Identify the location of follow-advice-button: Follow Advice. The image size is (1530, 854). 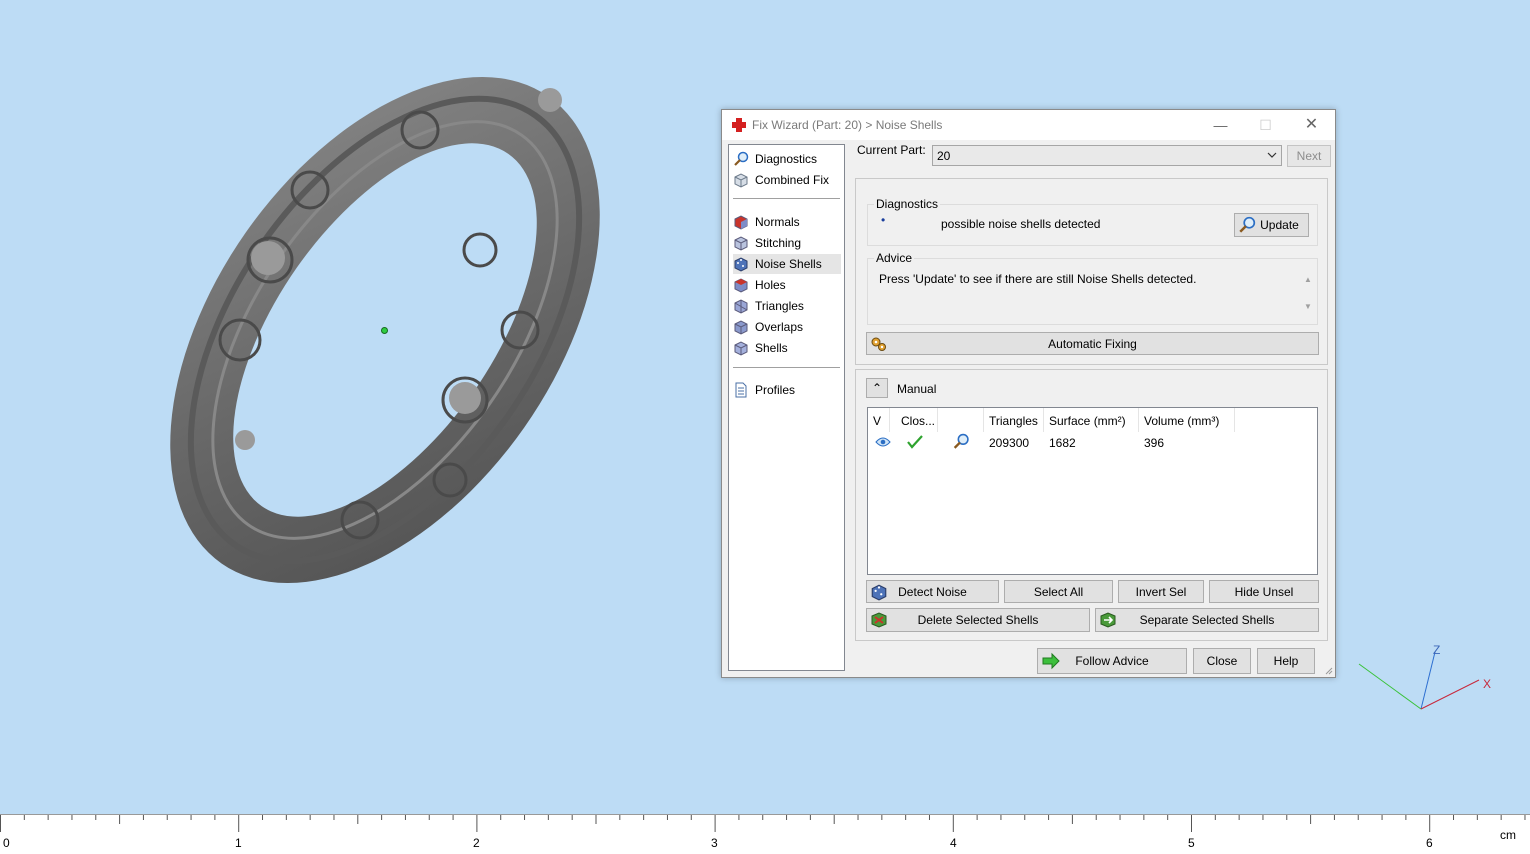
(1112, 661).